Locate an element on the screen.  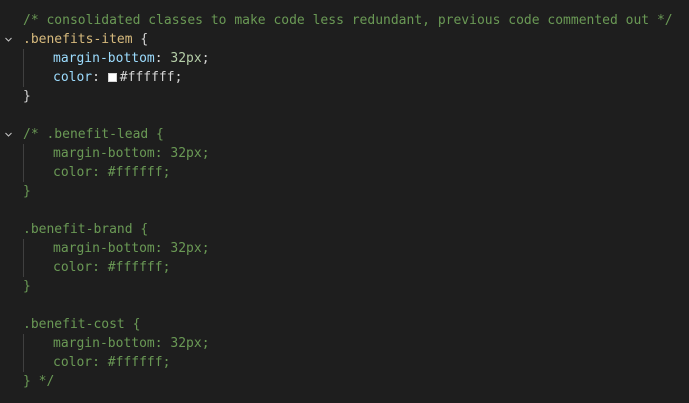
css-property: color is located at coordinates (73, 77).